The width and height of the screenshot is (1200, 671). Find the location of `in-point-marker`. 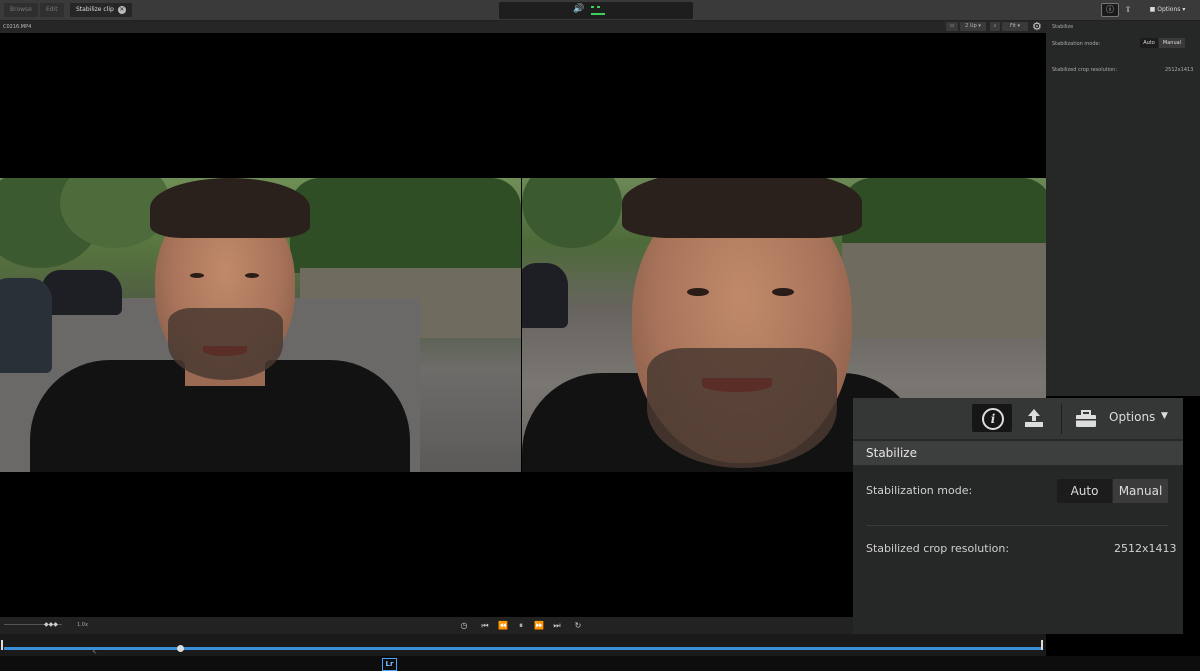

in-point-marker is located at coordinates (2, 645).